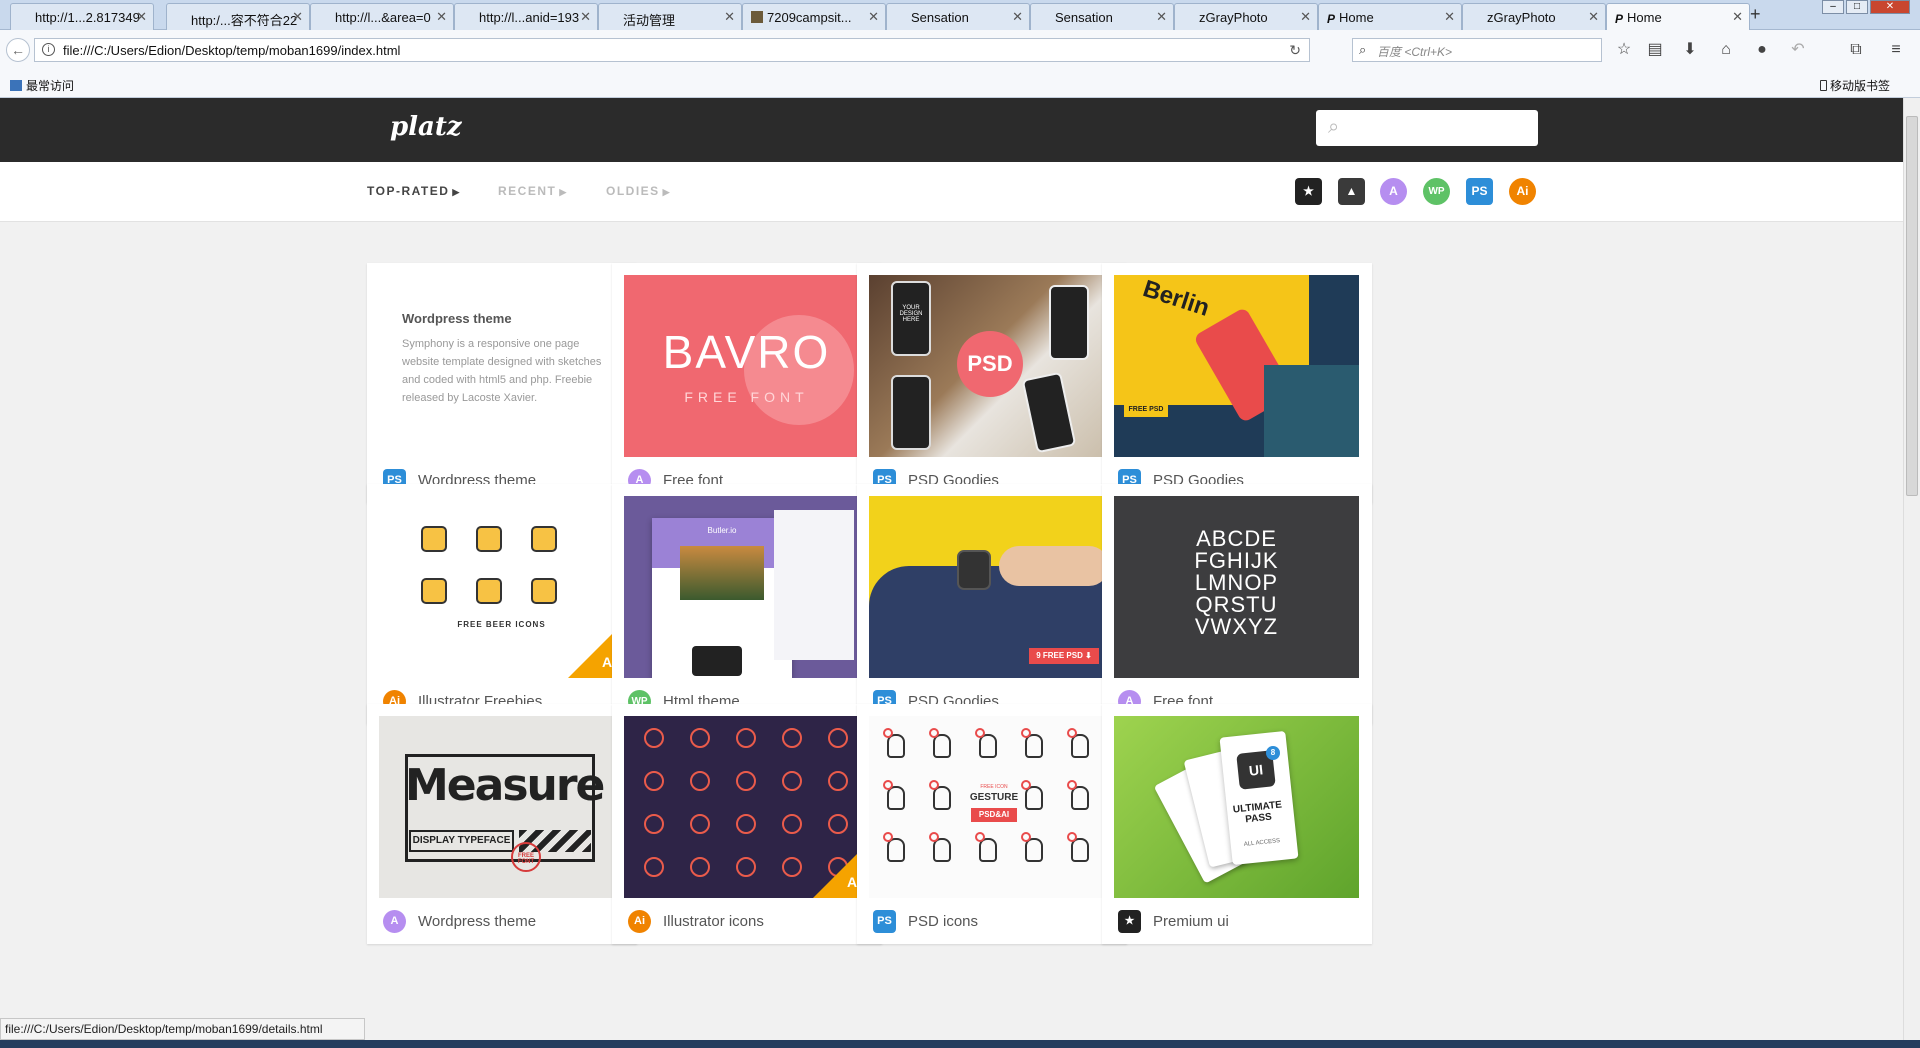 The image size is (1920, 1048). Describe the element at coordinates (1236, 366) in the screenshot. I see `card-thumbnail: Berlin FREE PSD` at that location.